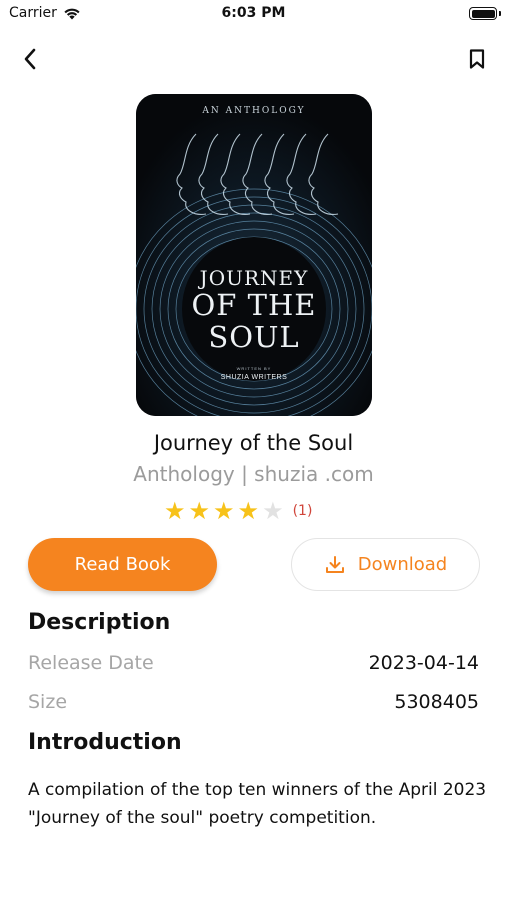 This screenshot has width=507, height=900. I want to click on size-label: Size, so click(48, 702).